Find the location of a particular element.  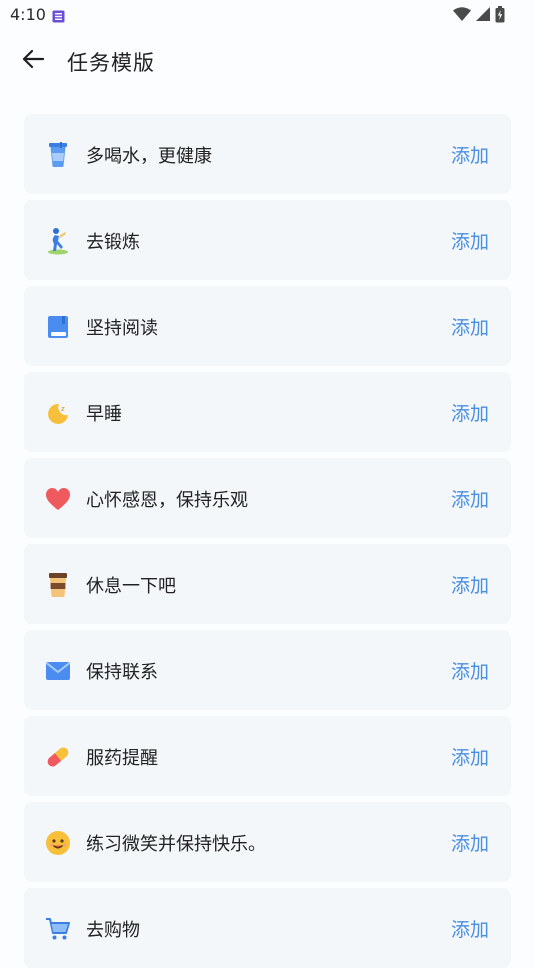

status-bar: 4:10 is located at coordinates (267, 15).